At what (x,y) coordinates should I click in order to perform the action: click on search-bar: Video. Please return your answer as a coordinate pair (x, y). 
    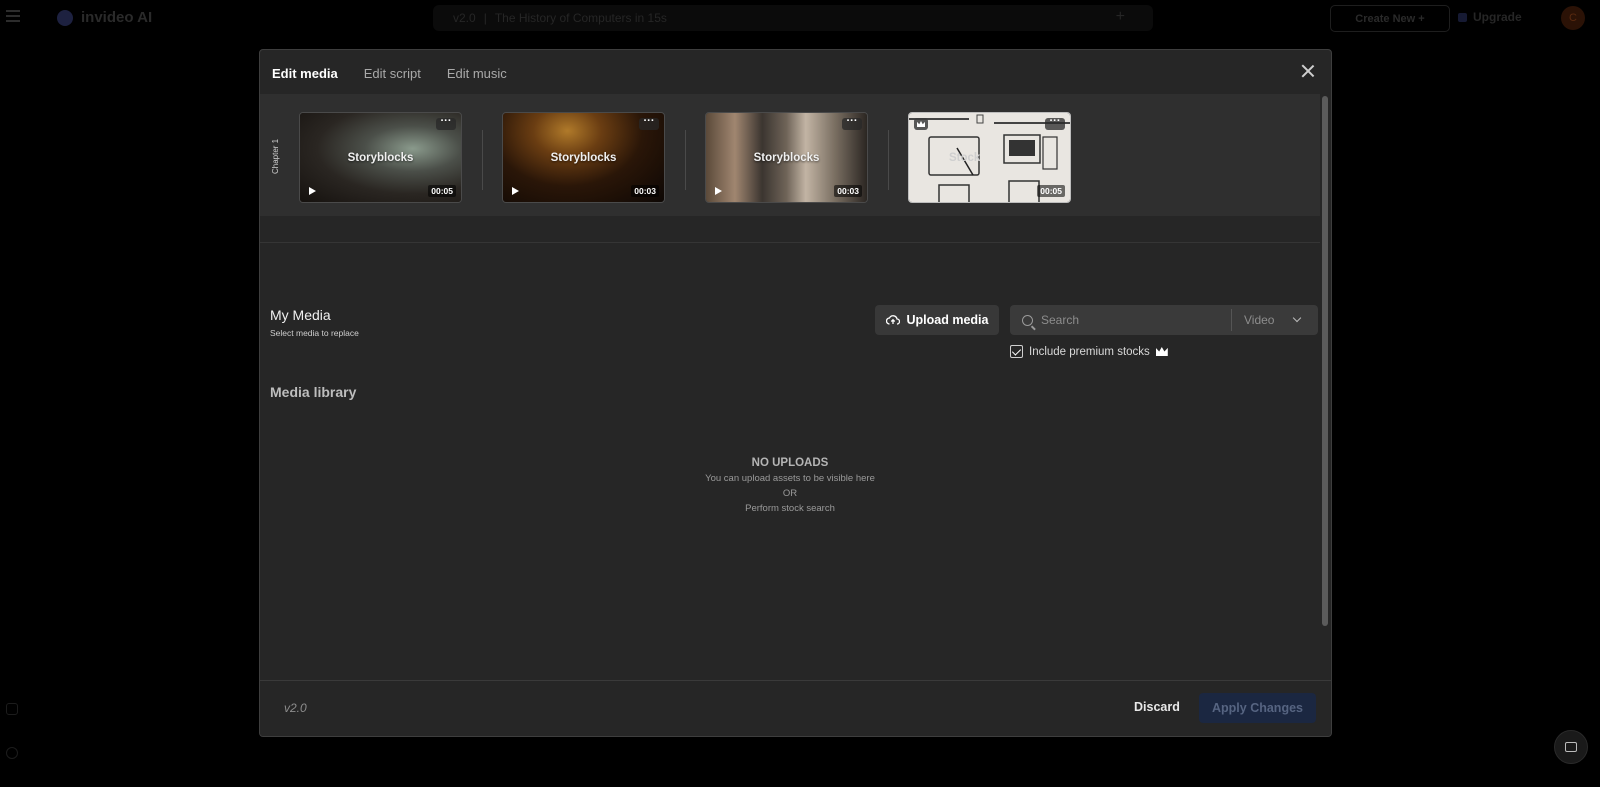
    Looking at the image, I should click on (1164, 320).